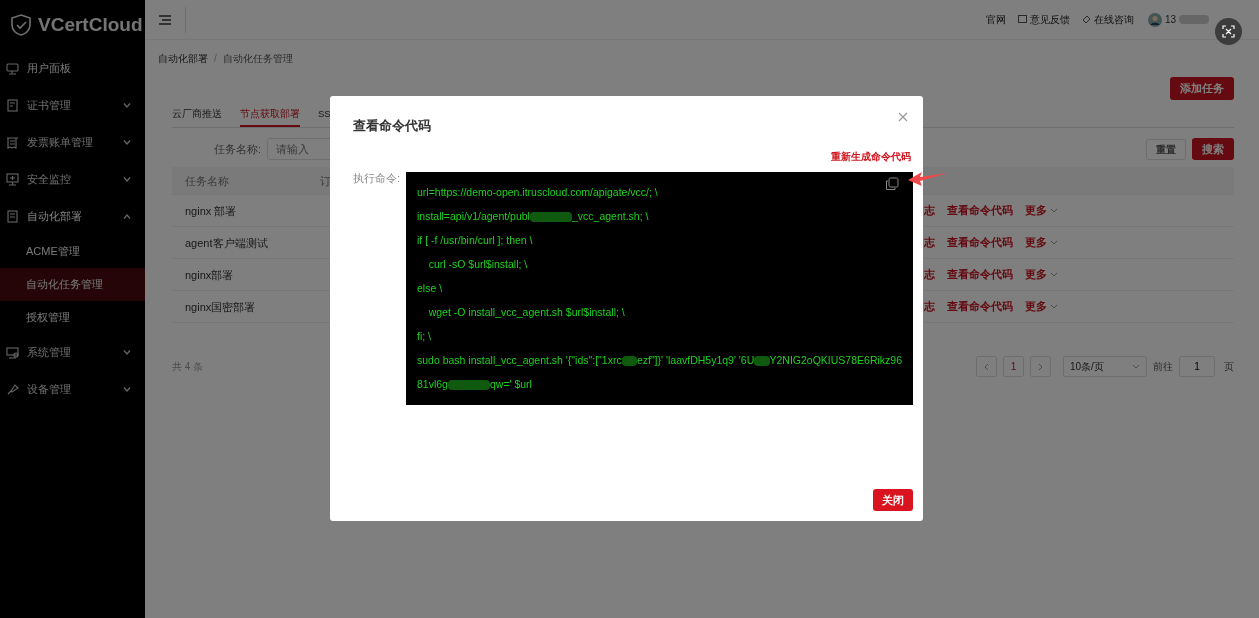 This screenshot has height=618, width=1259. Describe the element at coordinates (1202, 88) in the screenshot. I see `add-task-button: 添加任务` at that location.